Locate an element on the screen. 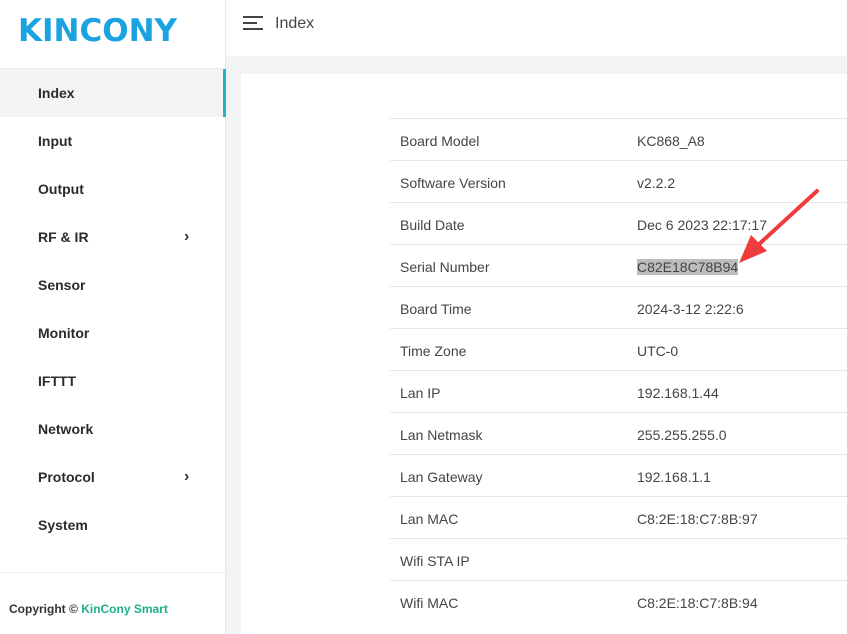 Image resolution: width=847 pixels, height=634 pixels. row-key: Time Zone is located at coordinates (433, 351).